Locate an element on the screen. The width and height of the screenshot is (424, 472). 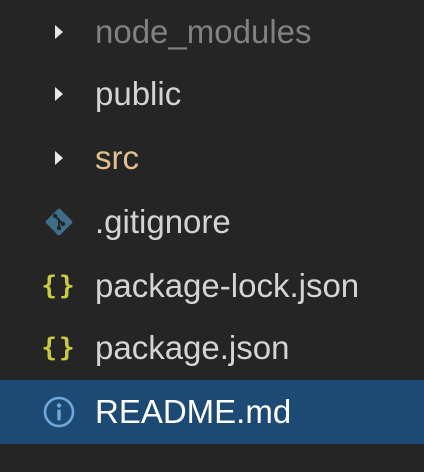
tree-item-label: src is located at coordinates (117, 157).